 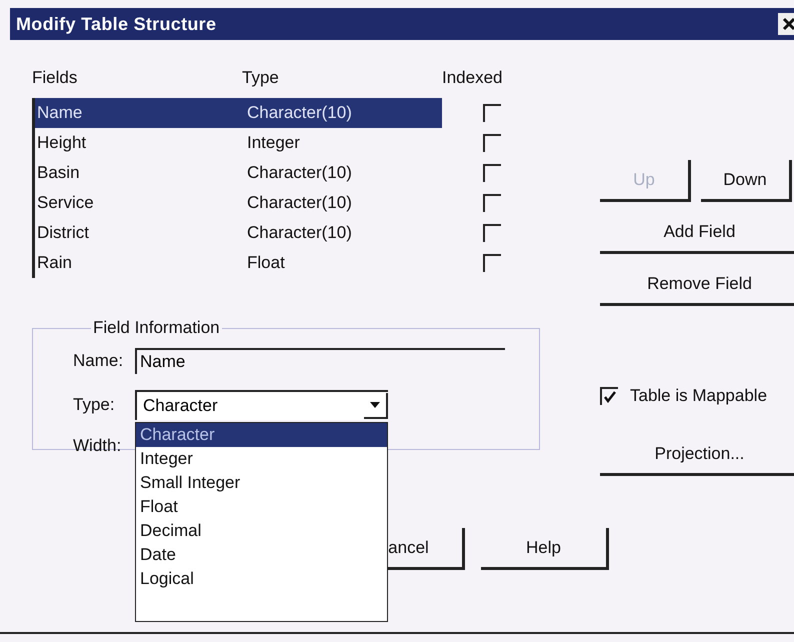 What do you see at coordinates (697, 233) in the screenshot?
I see `side-button: Add Field` at bounding box center [697, 233].